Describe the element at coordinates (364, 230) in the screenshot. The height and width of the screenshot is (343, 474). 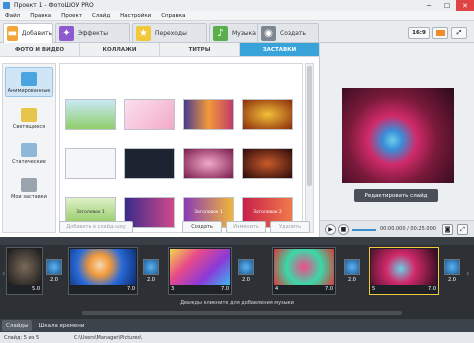
I see `volume-slider` at that location.